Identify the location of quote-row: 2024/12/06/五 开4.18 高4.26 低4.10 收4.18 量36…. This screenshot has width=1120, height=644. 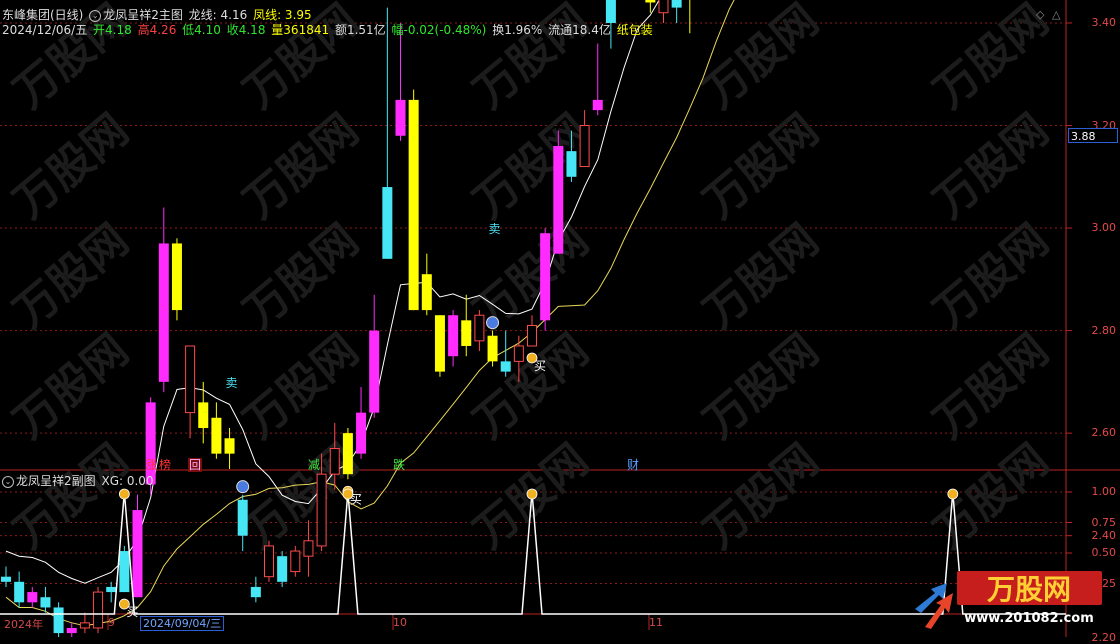
(328, 30).